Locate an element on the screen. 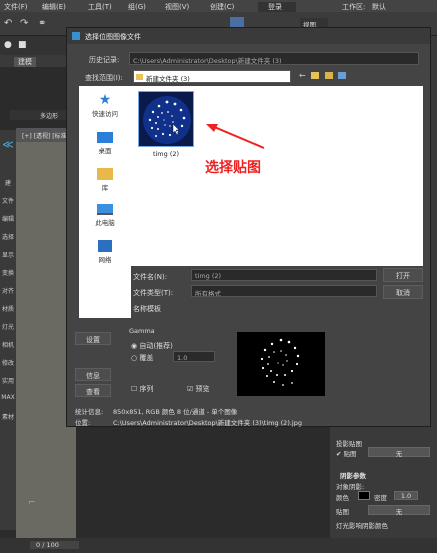 The width and height of the screenshot is (437, 553). shadow-map-label: 投影贴图 is located at coordinates (349, 444).